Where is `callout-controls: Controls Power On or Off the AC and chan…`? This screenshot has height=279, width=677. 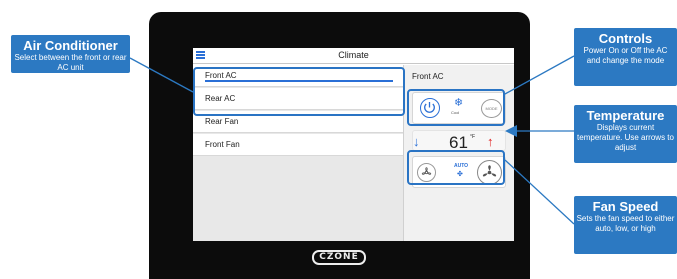
callout-controls: Controls Power On or Off the AC and chan… is located at coordinates (625, 57).